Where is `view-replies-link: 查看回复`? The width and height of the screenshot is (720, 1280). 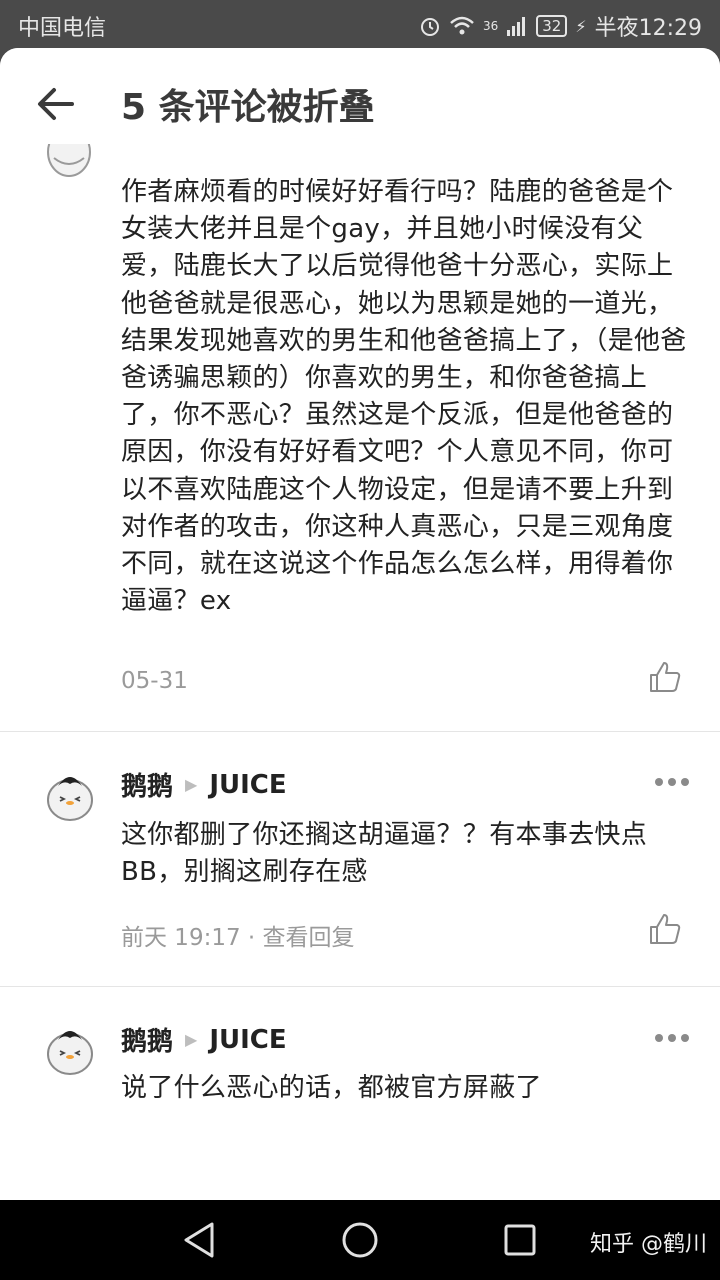
view-replies-link: 查看回复 is located at coordinates (309, 938).